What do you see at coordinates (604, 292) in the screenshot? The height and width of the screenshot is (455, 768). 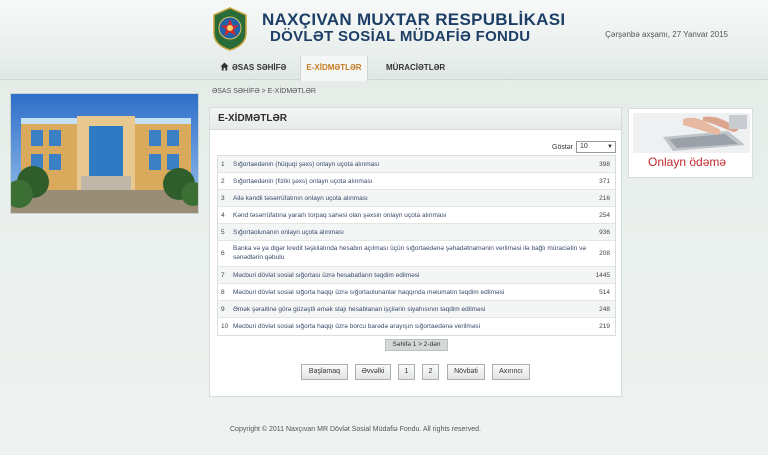 I see `row-count: 514` at bounding box center [604, 292].